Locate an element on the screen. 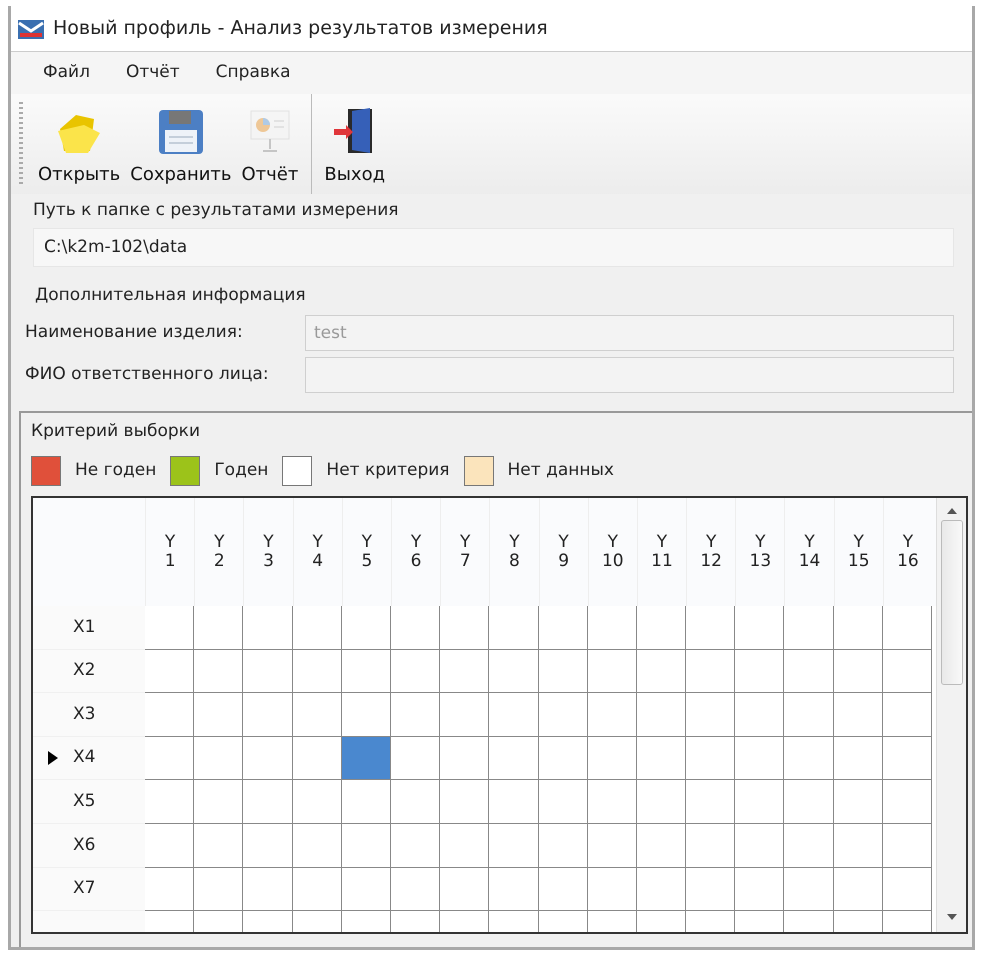 The image size is (981, 958). column-header: Y 6 is located at coordinates (416, 552).